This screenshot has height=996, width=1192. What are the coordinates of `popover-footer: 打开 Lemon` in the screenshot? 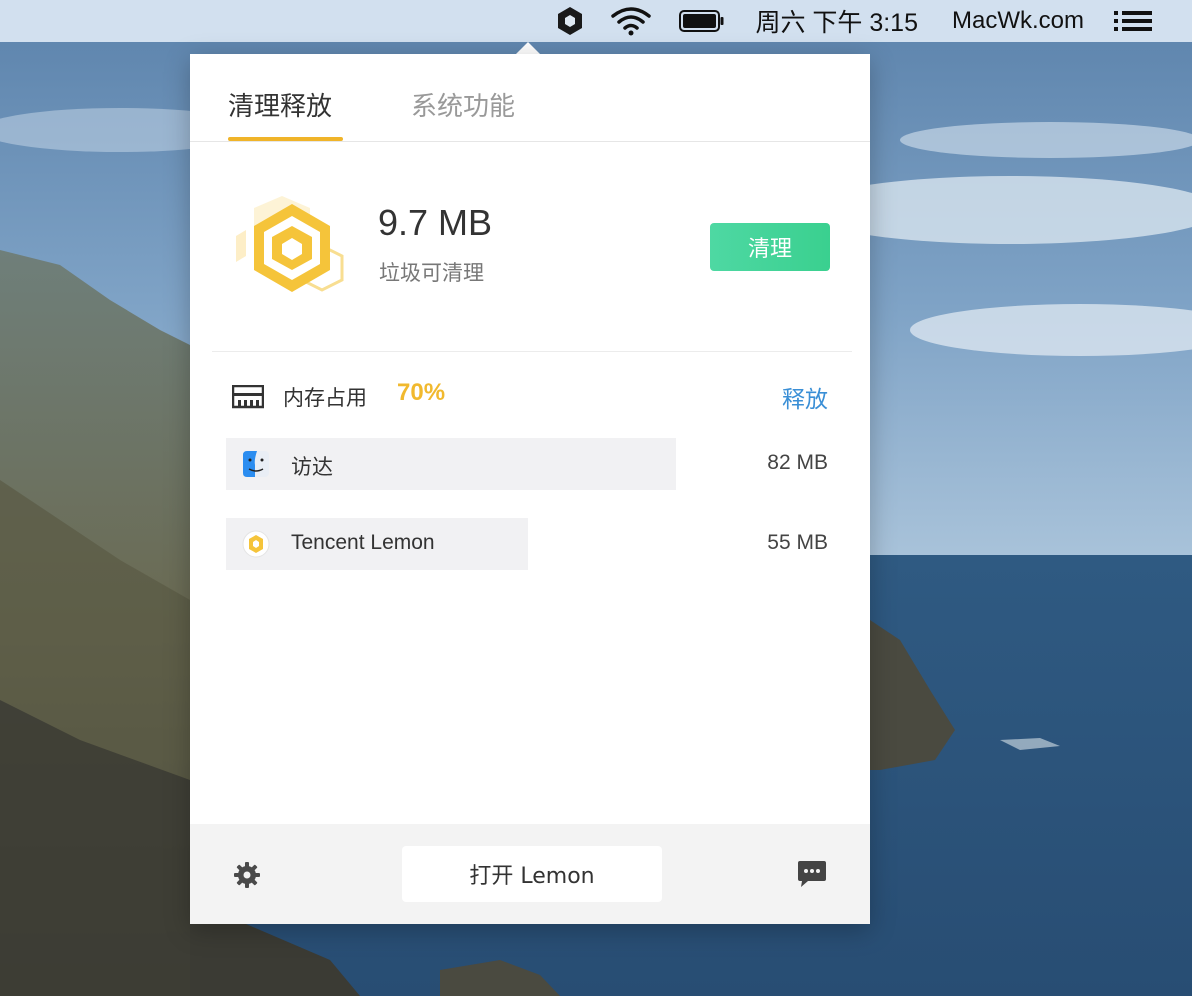 It's located at (530, 874).